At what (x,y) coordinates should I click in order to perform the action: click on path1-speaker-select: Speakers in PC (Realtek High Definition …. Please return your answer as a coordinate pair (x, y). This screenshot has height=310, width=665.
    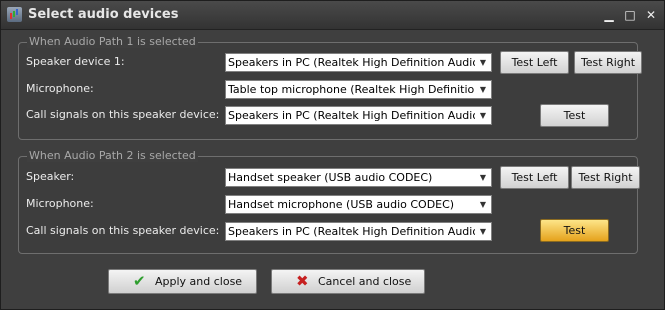
    Looking at the image, I should click on (358, 62).